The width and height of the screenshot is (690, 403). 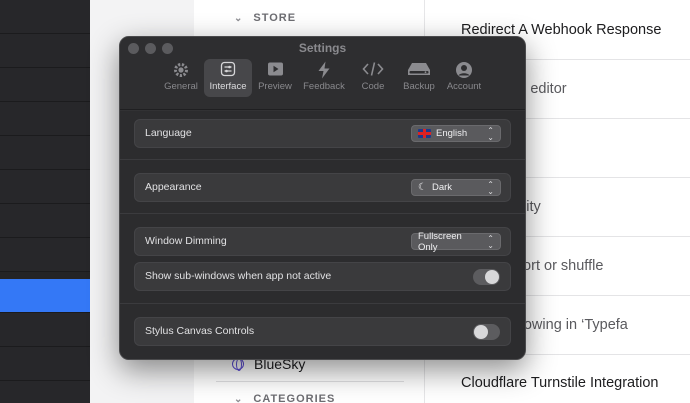 I want to click on appearance-select: ☾ Dark ⌃ ⌄, so click(x=456, y=187).